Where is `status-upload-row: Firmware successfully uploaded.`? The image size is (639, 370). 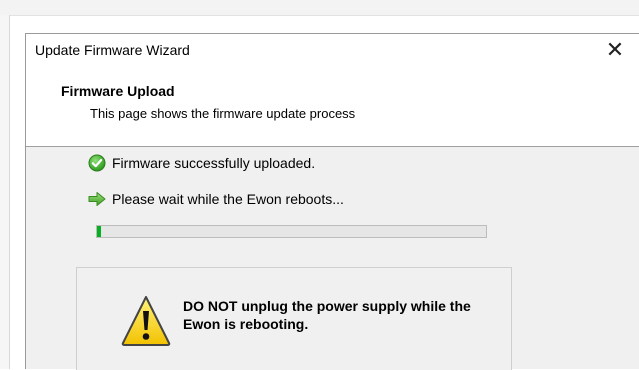 status-upload-row: Firmware successfully uploaded. is located at coordinates (201, 163).